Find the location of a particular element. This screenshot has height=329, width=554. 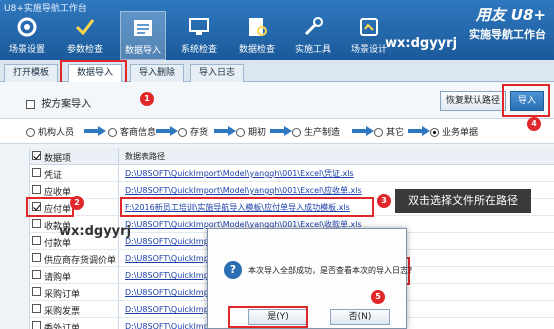

dialog-message: 本次导入全部成功，是否查看本次的导入日志? is located at coordinates (330, 270).